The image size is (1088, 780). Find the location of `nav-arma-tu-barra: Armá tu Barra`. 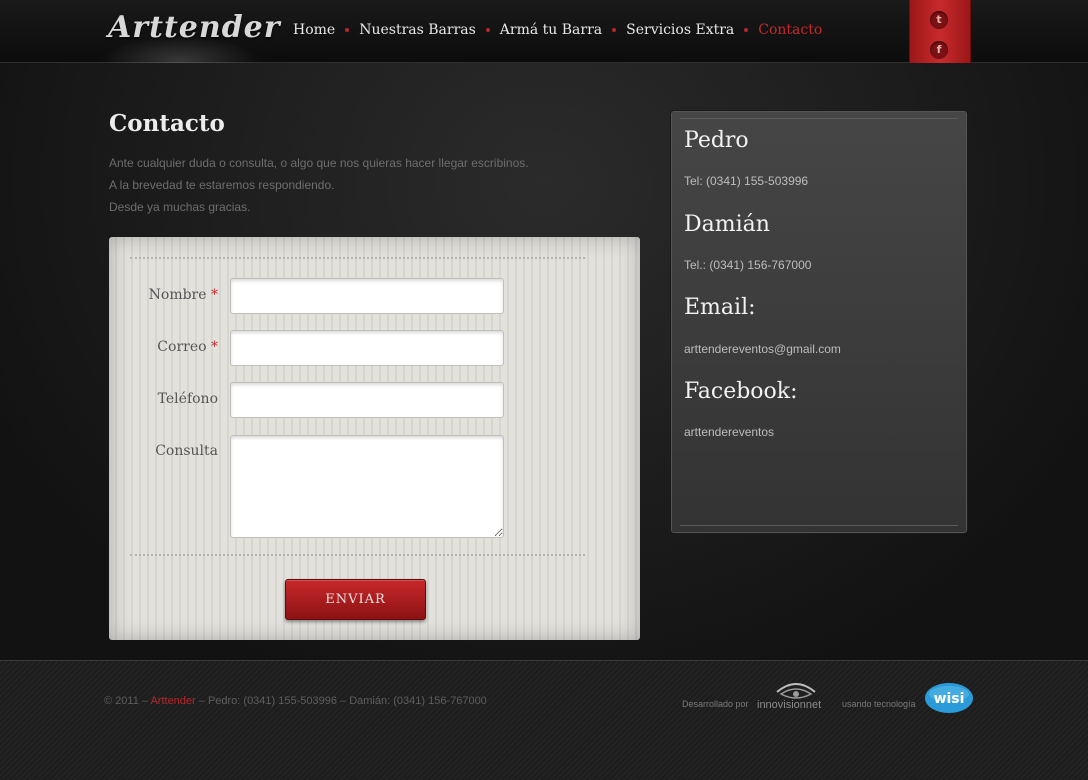

nav-arma-tu-barra: Armá tu Barra is located at coordinates (551, 30).